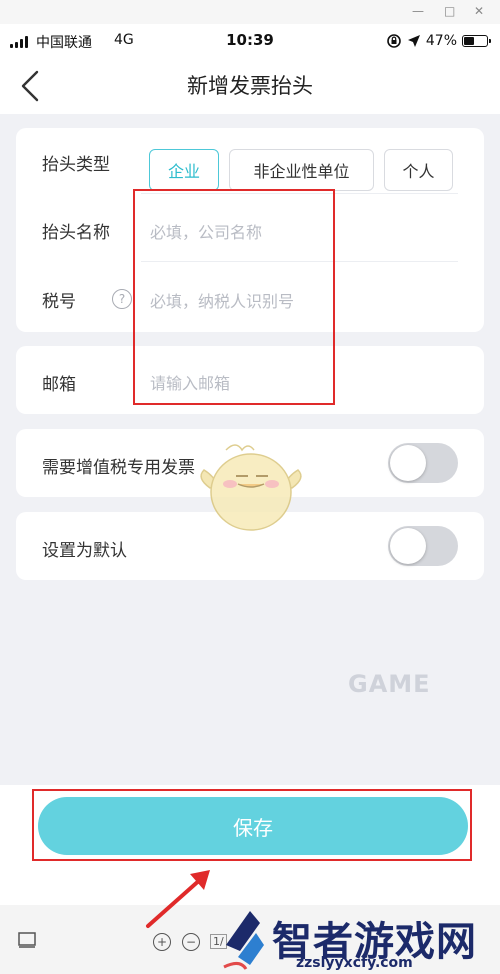  What do you see at coordinates (162, 942) in the screenshot?
I see `zoom-in-icon: +` at bounding box center [162, 942].